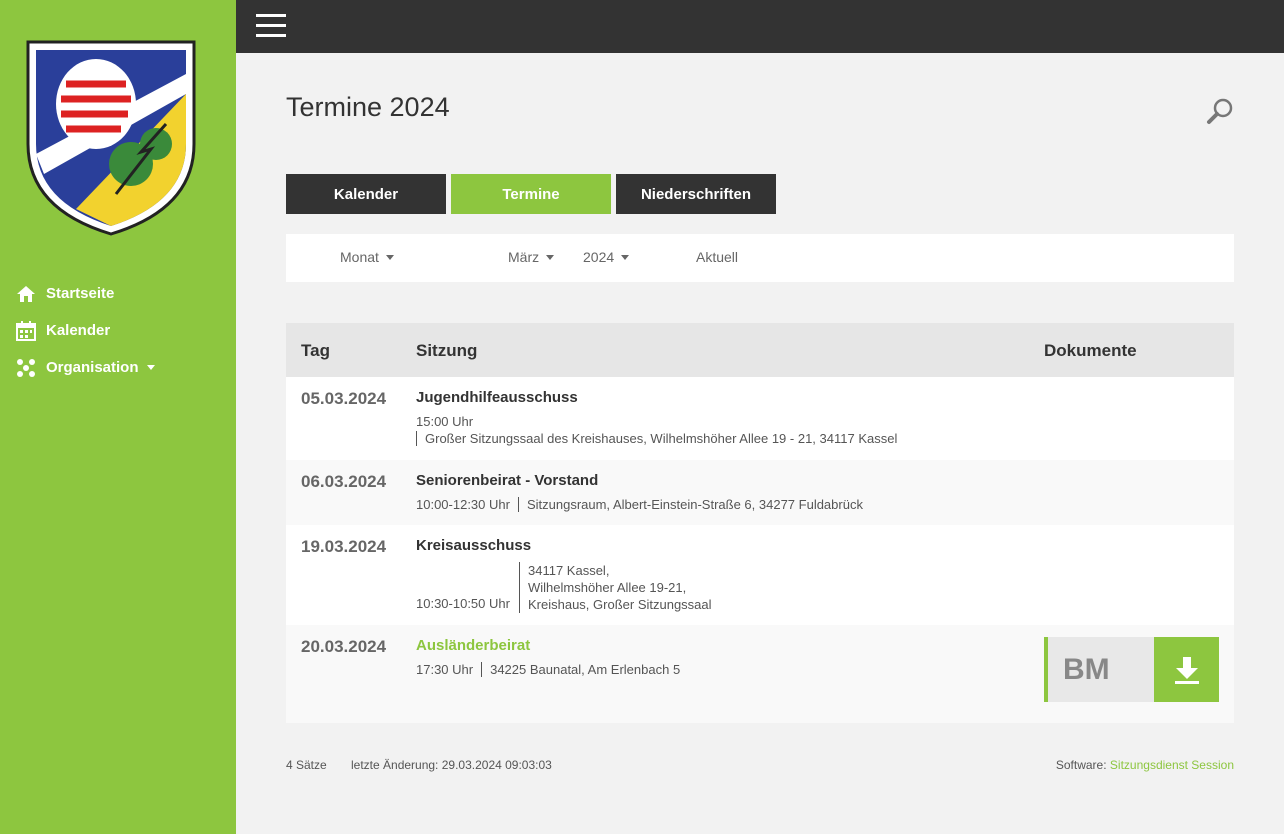 This screenshot has width=1284, height=834. Describe the element at coordinates (717, 257) in the screenshot. I see `current-button: Aktuell` at that location.